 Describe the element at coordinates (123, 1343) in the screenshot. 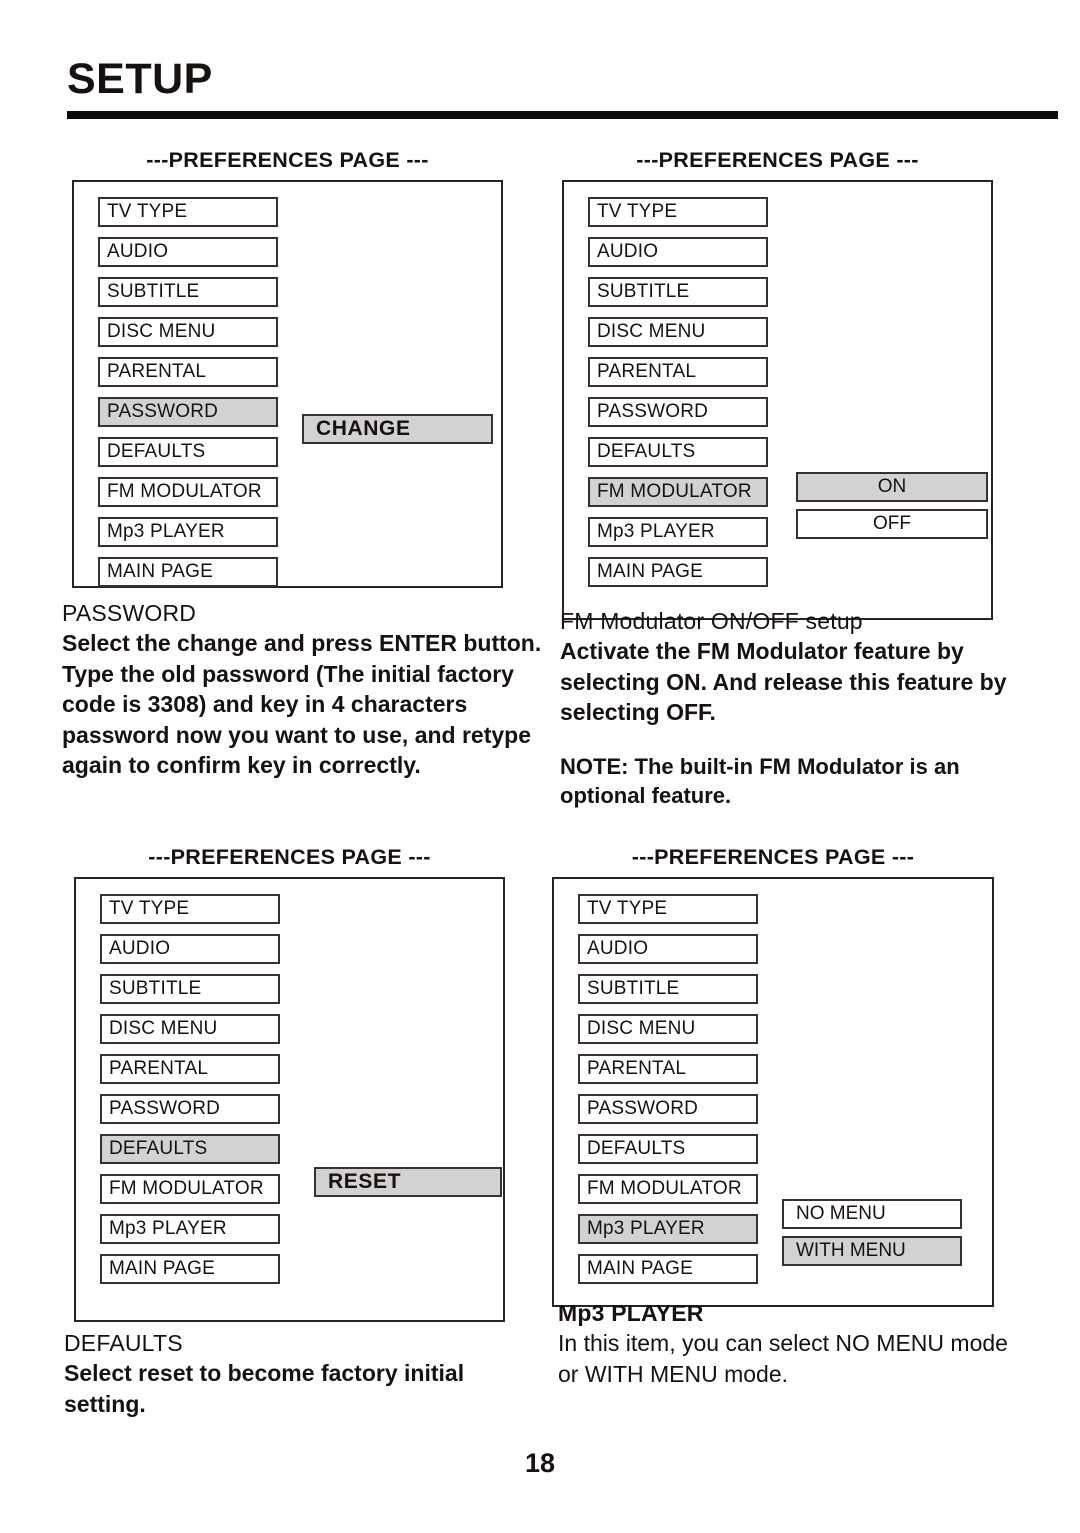

I see `description-title: DEFAULTS` at that location.